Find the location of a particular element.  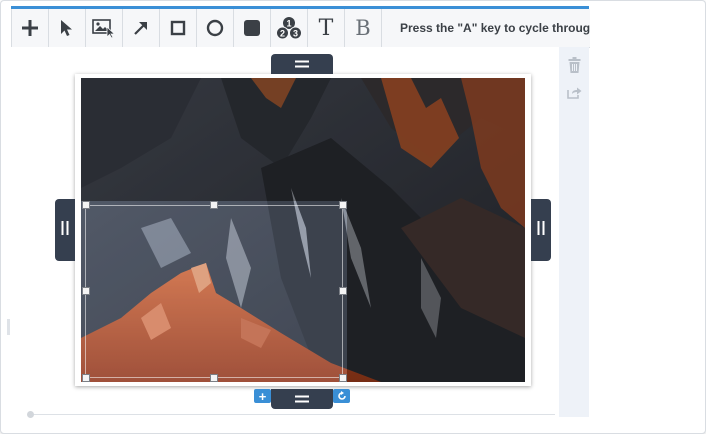

image-select-tool-button is located at coordinates (104, 28).